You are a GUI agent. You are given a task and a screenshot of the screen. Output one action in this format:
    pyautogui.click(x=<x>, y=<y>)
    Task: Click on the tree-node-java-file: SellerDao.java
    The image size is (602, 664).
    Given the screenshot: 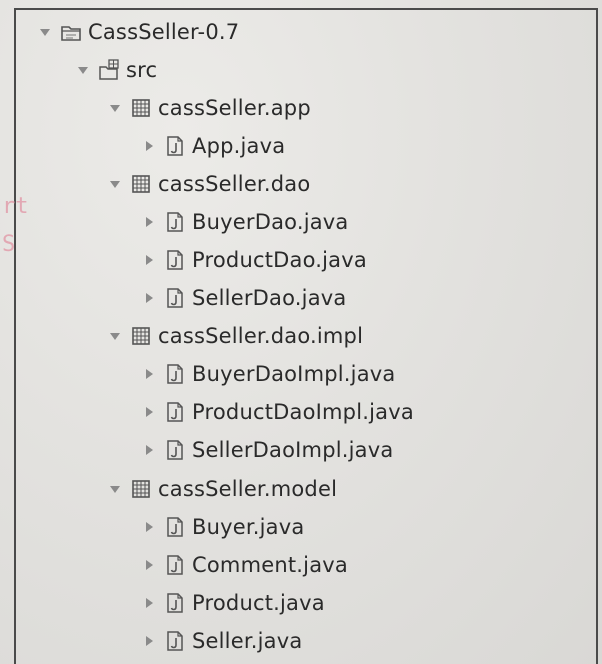 What is the action you would take?
    pyautogui.click(x=244, y=298)
    